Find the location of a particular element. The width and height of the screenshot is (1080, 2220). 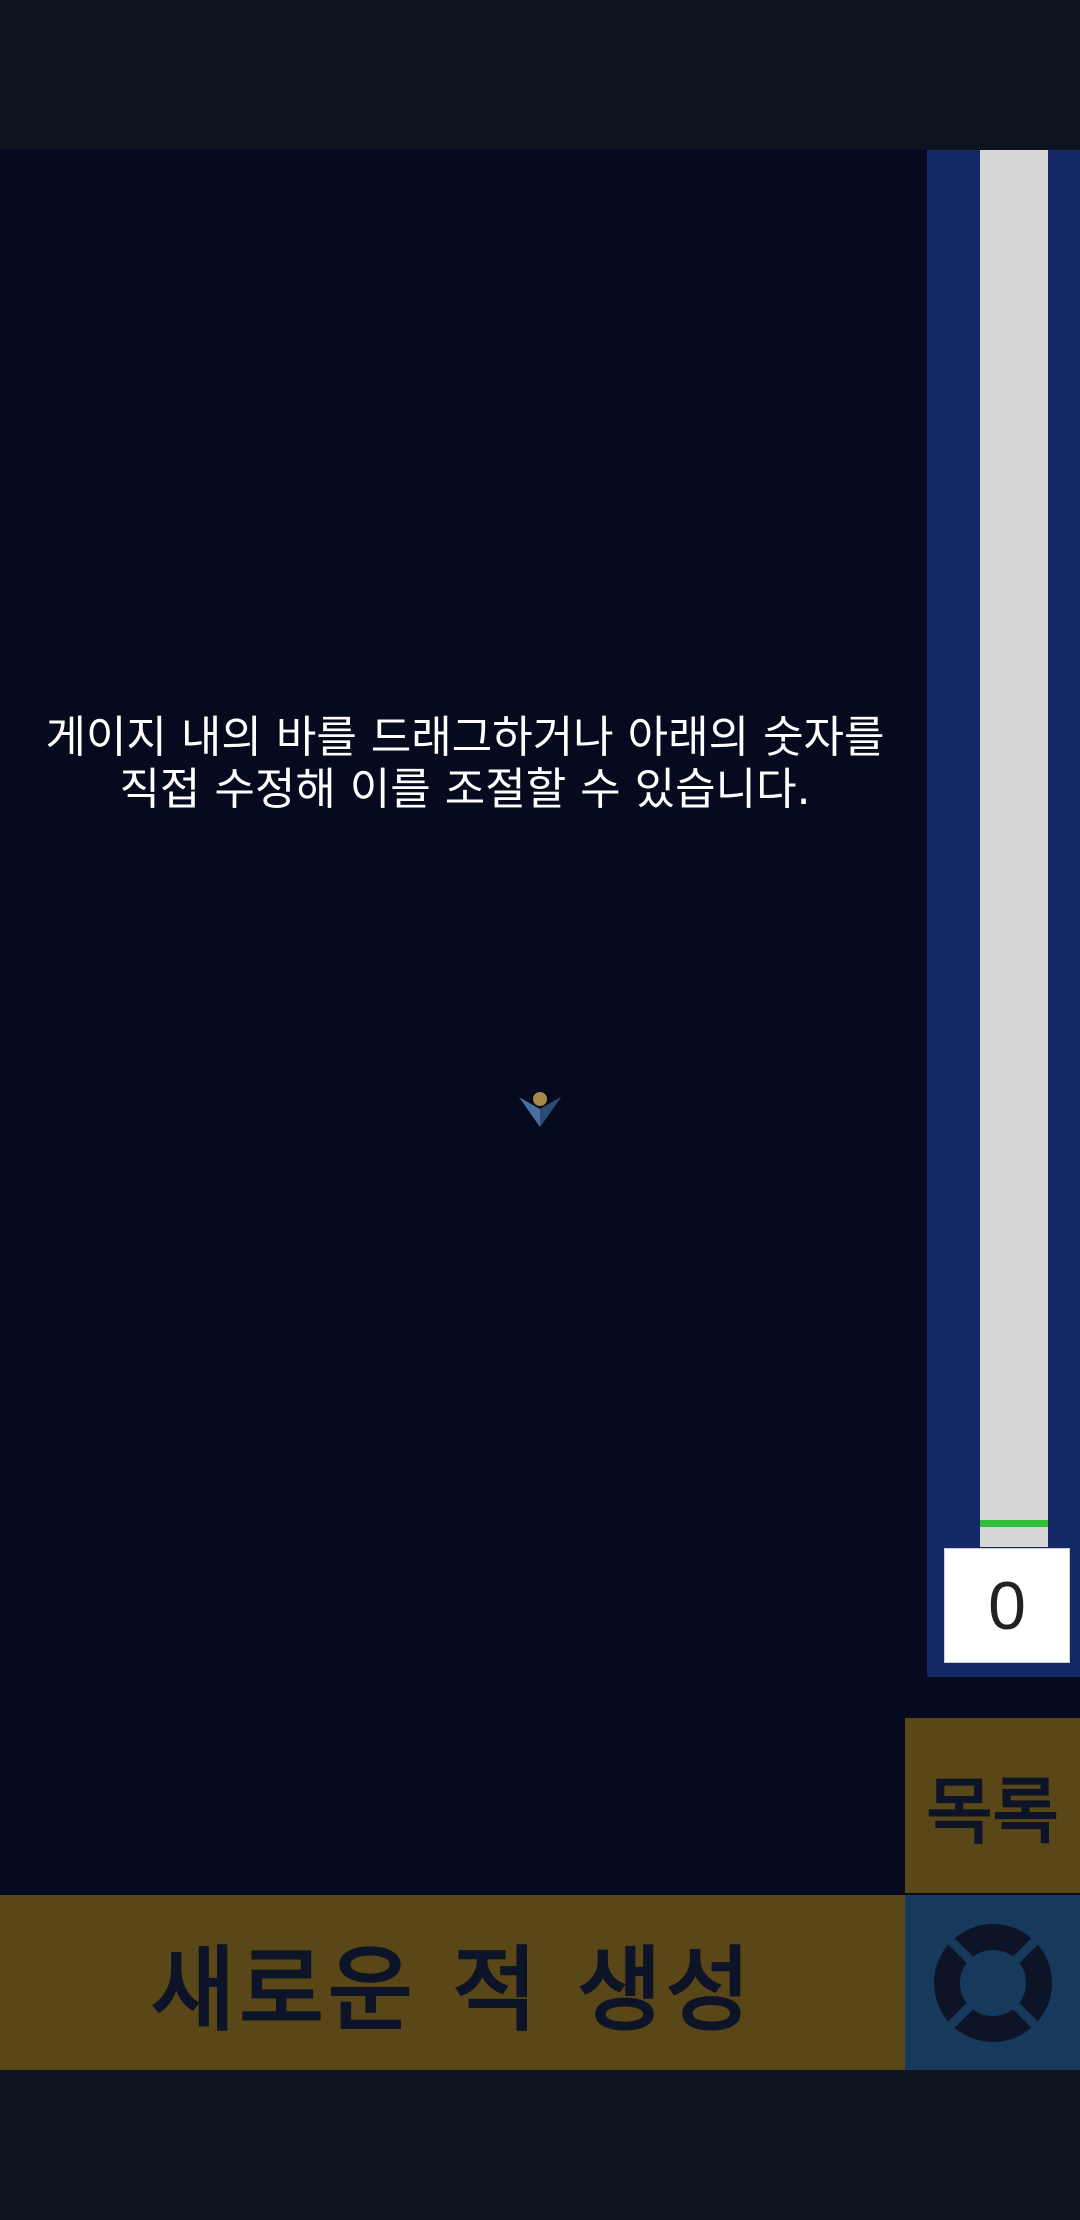

settings-button is located at coordinates (992, 1982).